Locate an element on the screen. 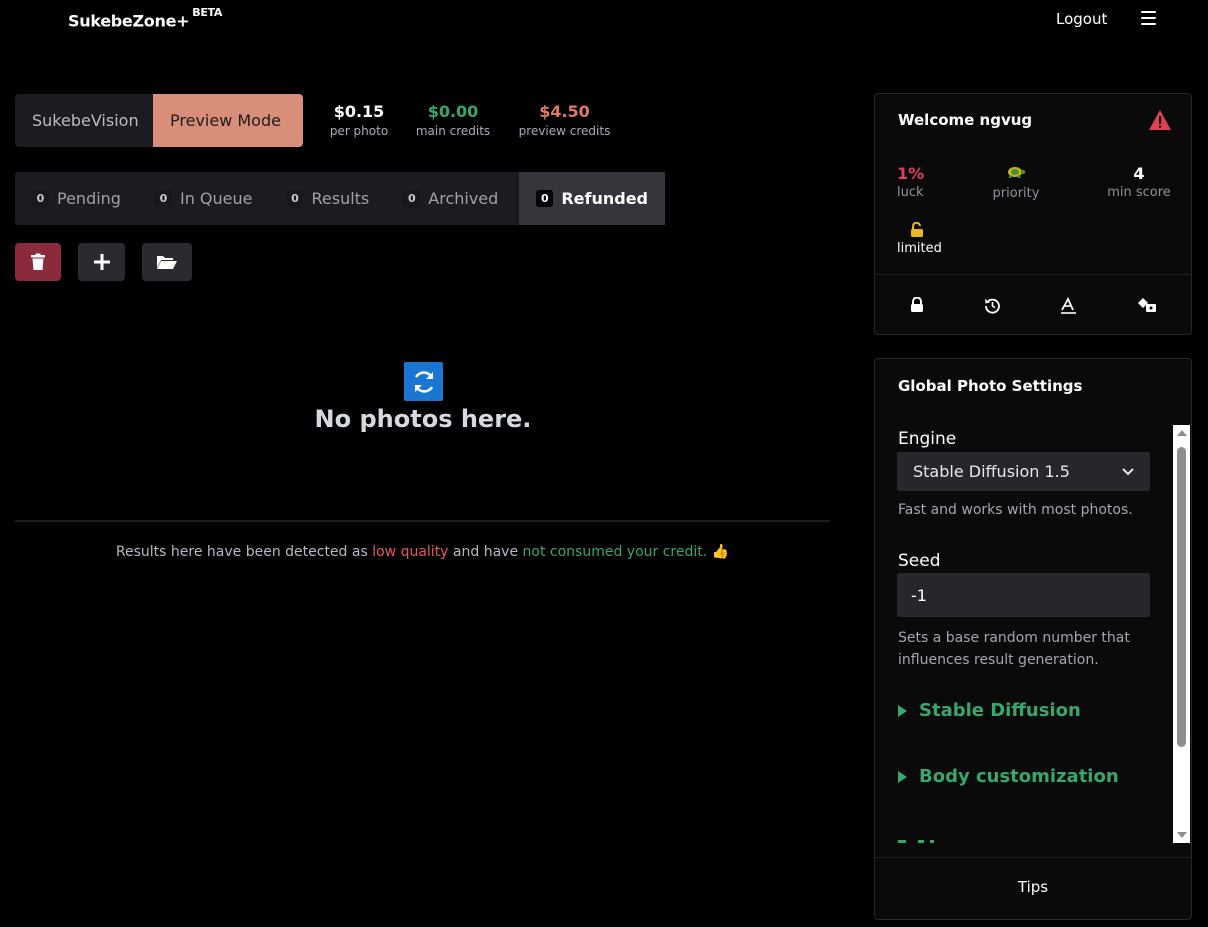 This screenshot has width=1208, height=927. scroll-up-arrow-icon is located at coordinates (1182, 433).